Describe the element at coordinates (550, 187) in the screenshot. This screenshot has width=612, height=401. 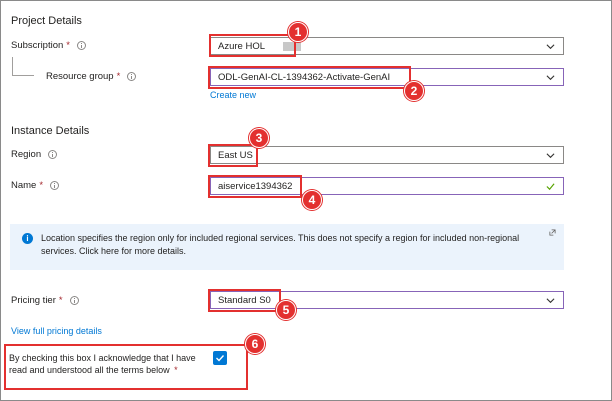
I see `checkmark-valid-icon` at that location.